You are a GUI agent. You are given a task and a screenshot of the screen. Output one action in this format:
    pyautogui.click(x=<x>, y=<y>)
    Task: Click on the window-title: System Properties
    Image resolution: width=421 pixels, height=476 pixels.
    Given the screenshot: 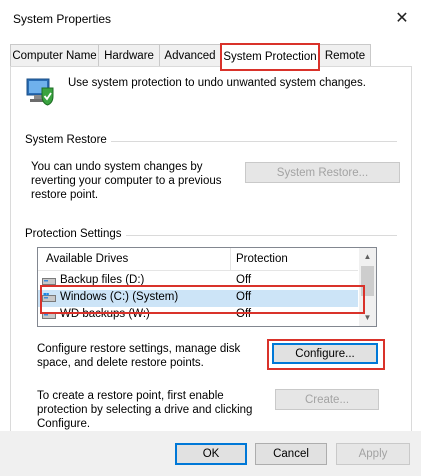 What is the action you would take?
    pyautogui.click(x=62, y=19)
    